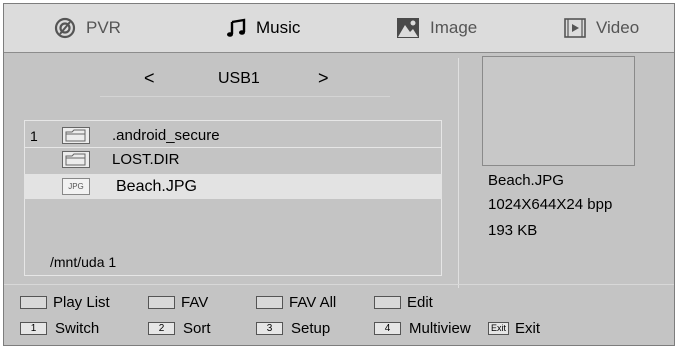 The height and width of the screenshot is (349, 678). I want to click on image-preview, so click(558, 111).